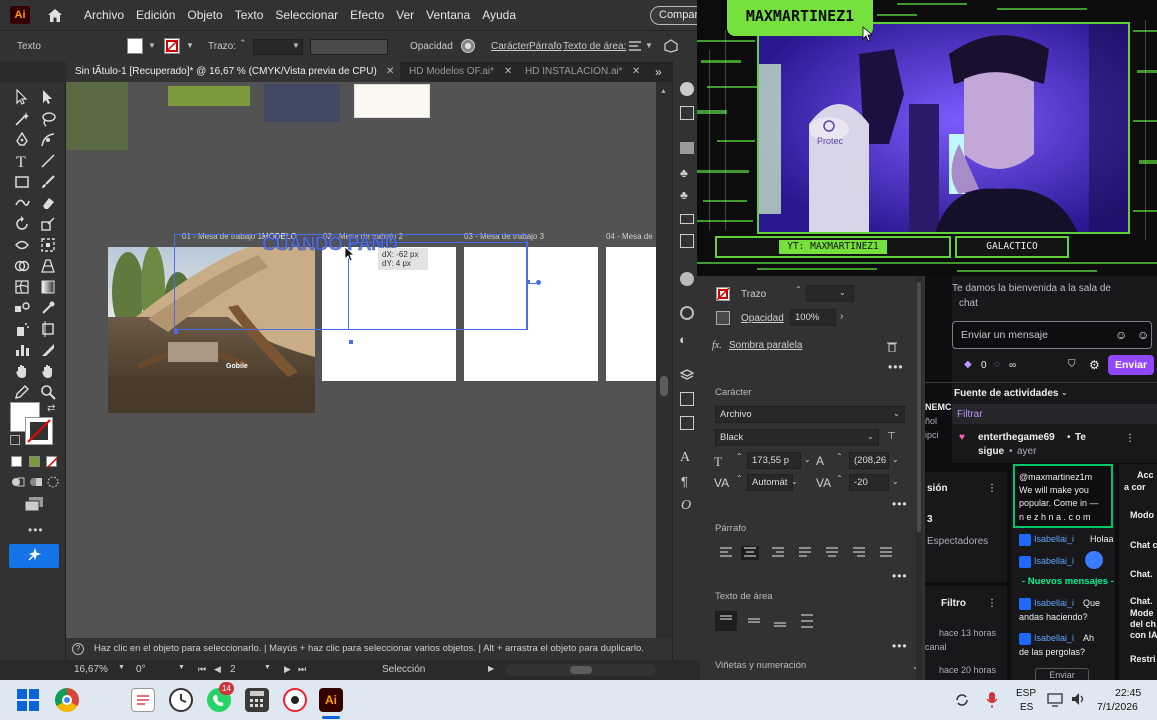 The height and width of the screenshot is (720, 1157). What do you see at coordinates (349, 47) in the screenshot?
I see `variable-width-dropdown` at bounding box center [349, 47].